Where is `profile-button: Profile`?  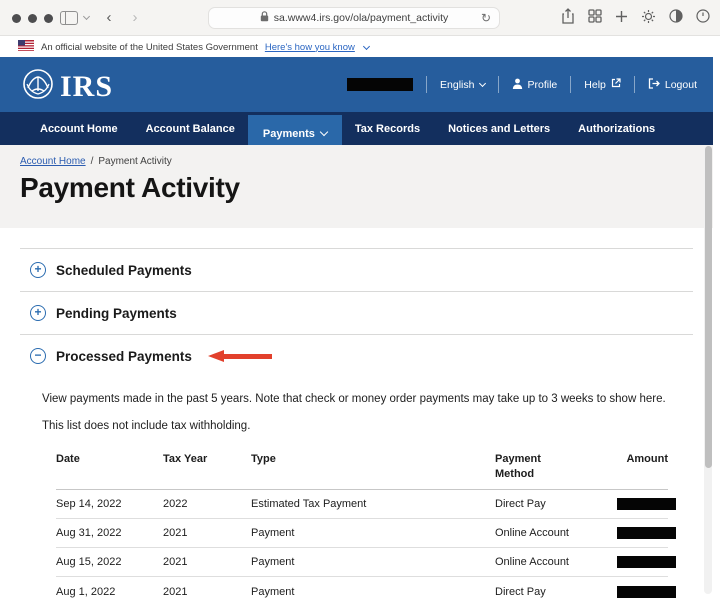
profile-button: Profile is located at coordinates (534, 85).